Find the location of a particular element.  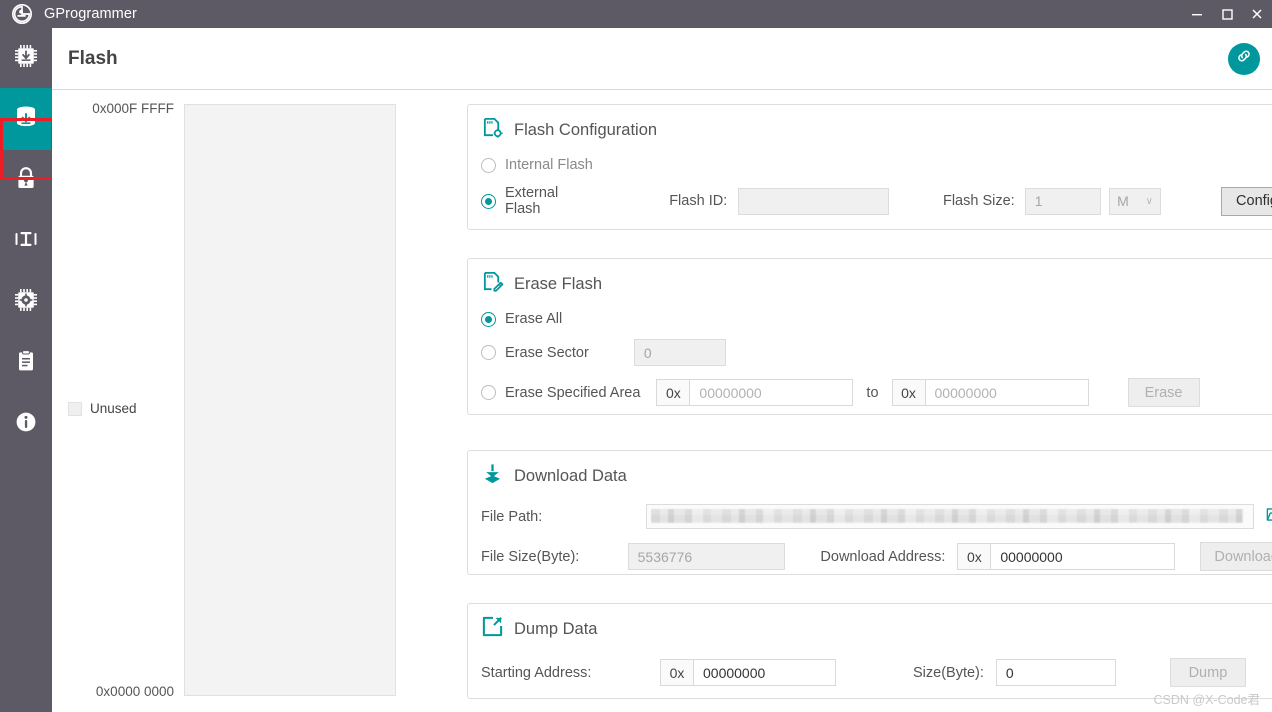

erase-sector-label: Erase Sector is located at coordinates (547, 352).